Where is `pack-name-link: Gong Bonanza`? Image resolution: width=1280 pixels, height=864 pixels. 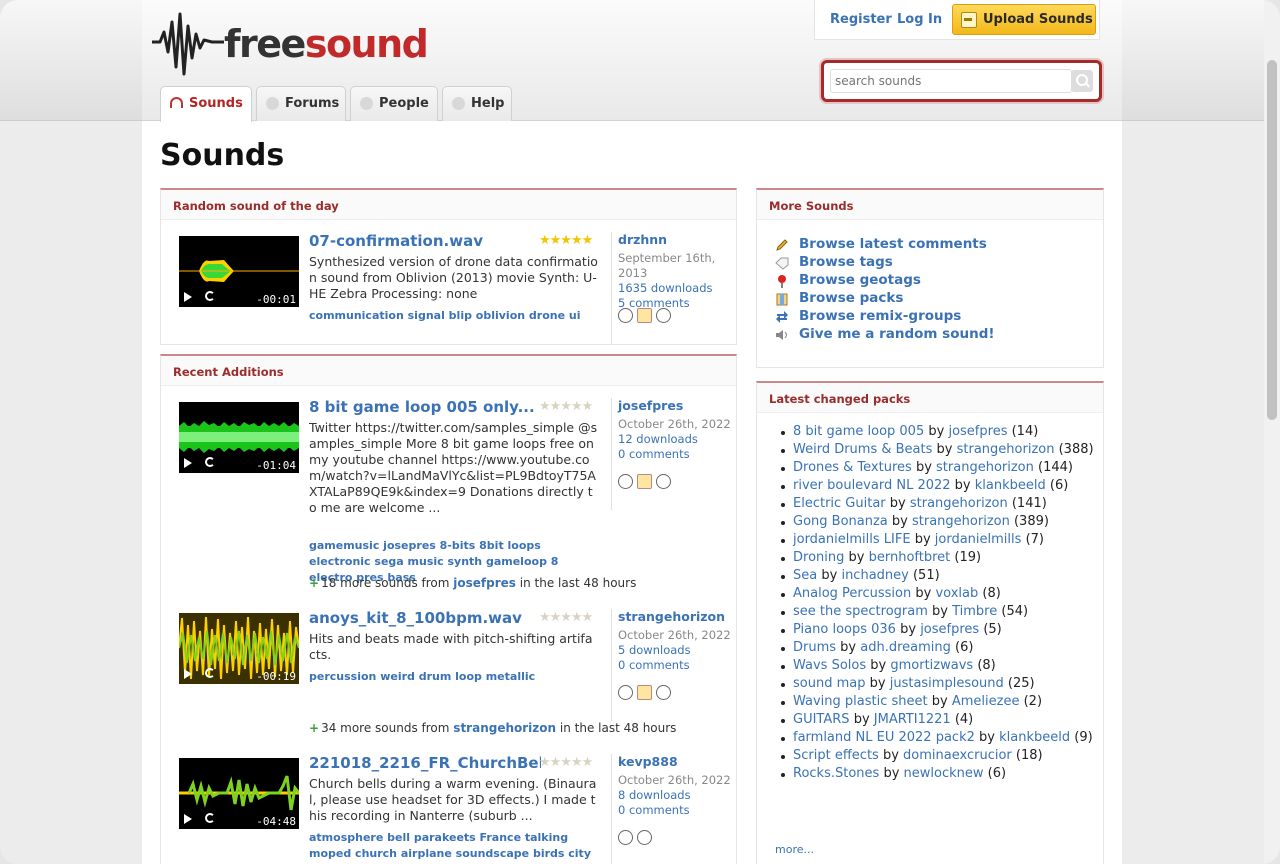 pack-name-link: Gong Bonanza is located at coordinates (840, 521).